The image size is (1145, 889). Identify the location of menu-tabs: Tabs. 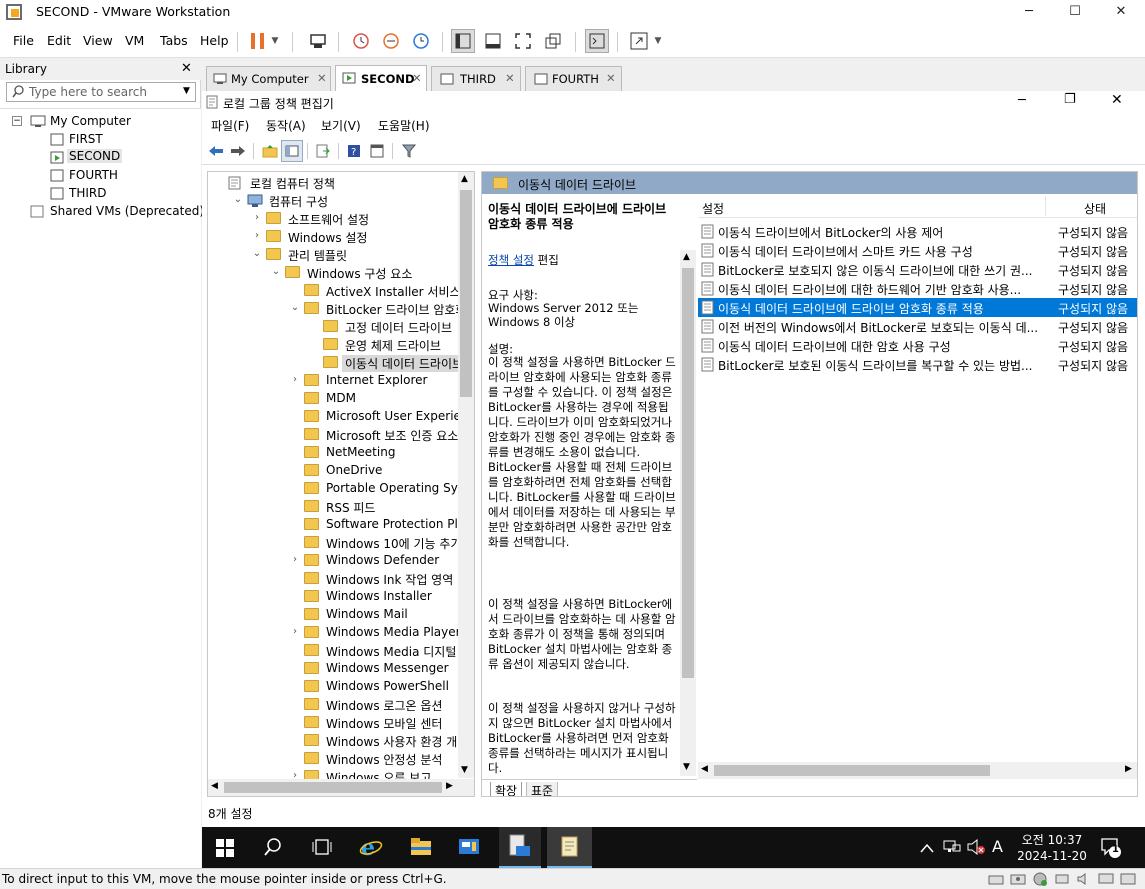
(174, 40).